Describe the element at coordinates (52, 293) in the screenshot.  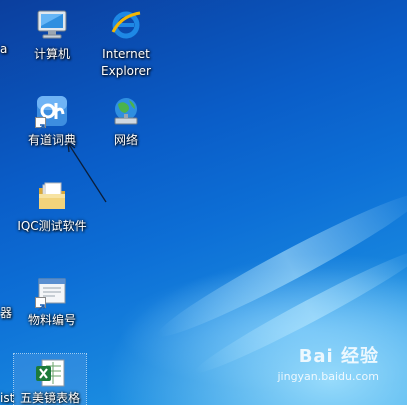
I see `document-shortcut-icon` at that location.